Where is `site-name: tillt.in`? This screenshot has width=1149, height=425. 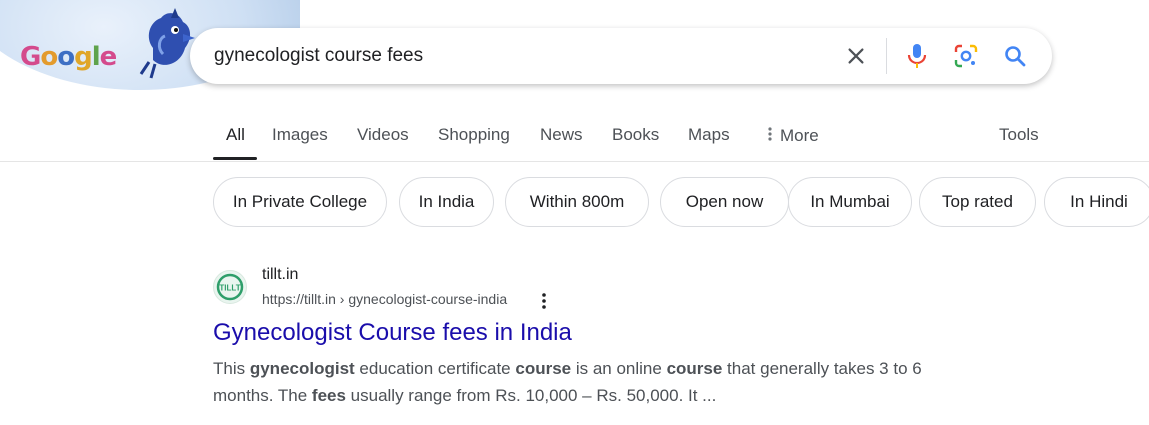 site-name: tillt.in is located at coordinates (280, 275).